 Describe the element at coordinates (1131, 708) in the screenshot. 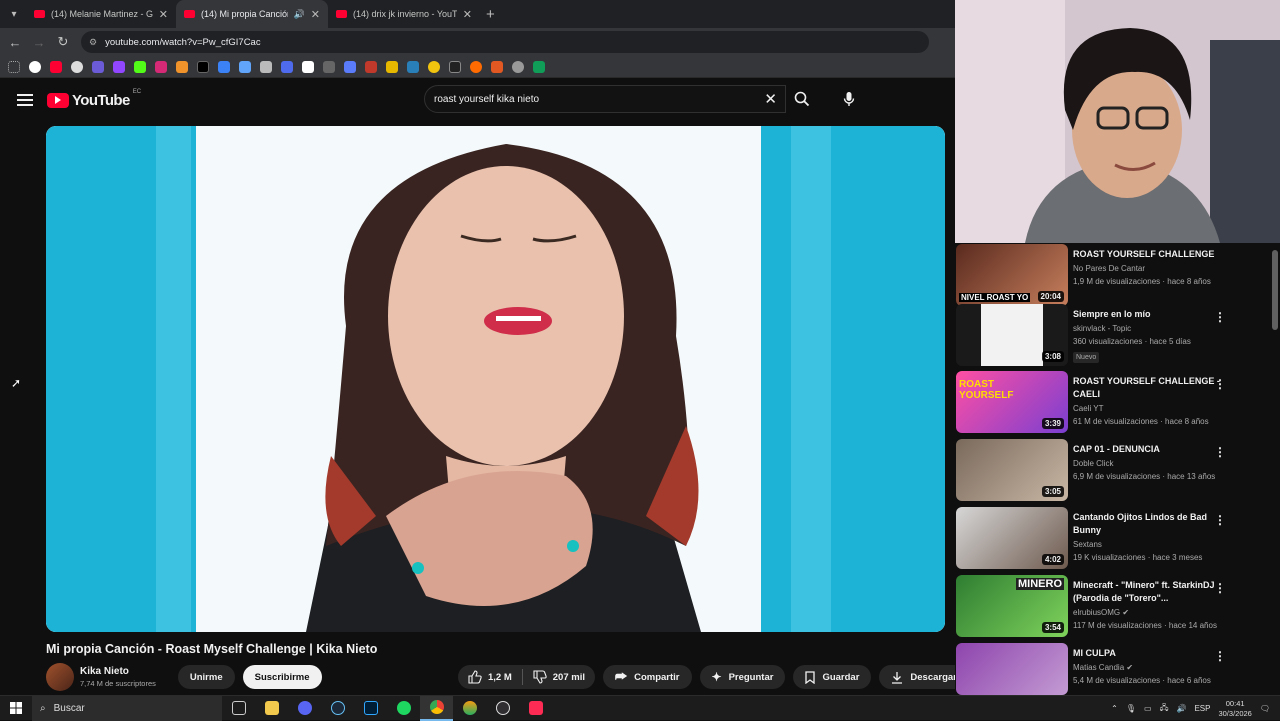

I see `microphone-tray-icon: 🎙` at that location.